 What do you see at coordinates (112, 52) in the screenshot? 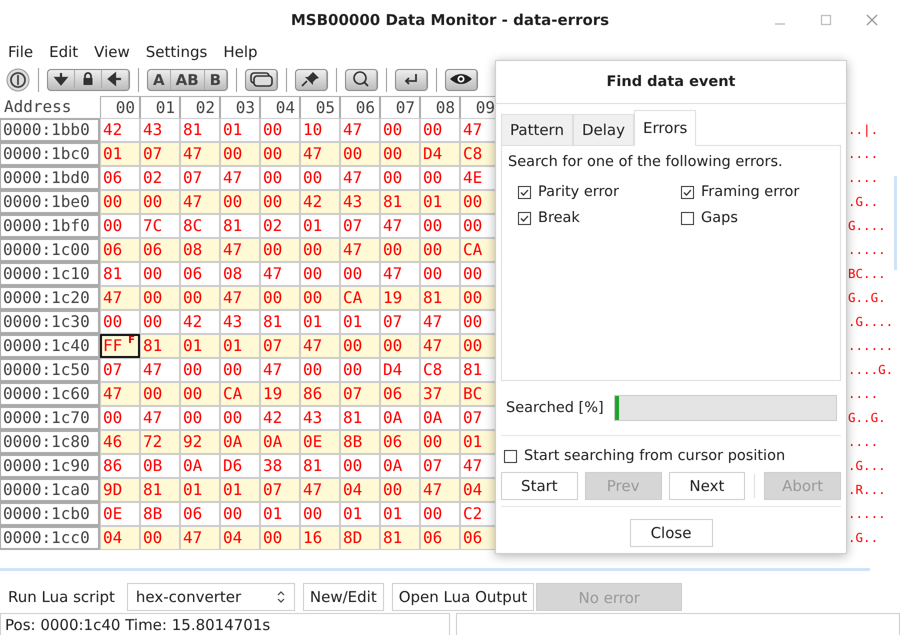
I see `menu-item: View` at bounding box center [112, 52].